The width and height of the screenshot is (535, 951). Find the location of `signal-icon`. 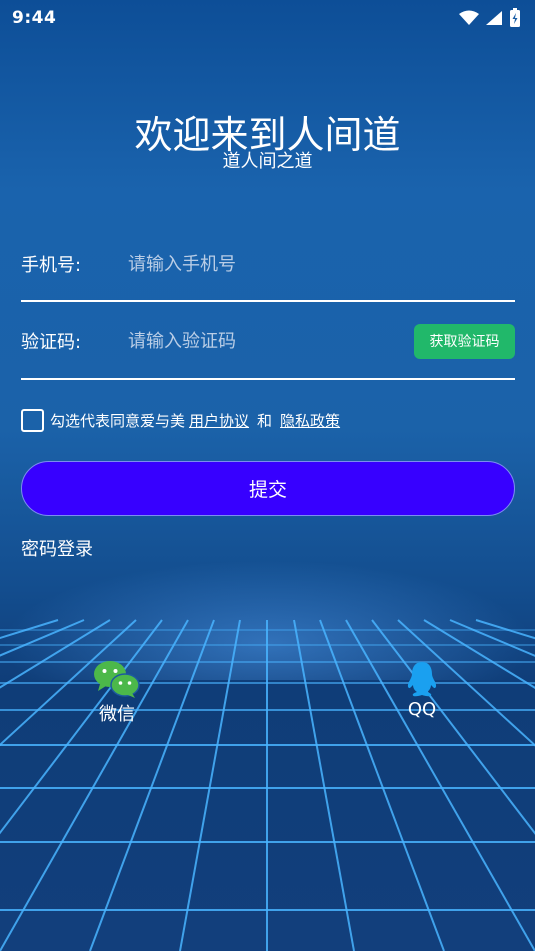

signal-icon is located at coordinates (494, 18).